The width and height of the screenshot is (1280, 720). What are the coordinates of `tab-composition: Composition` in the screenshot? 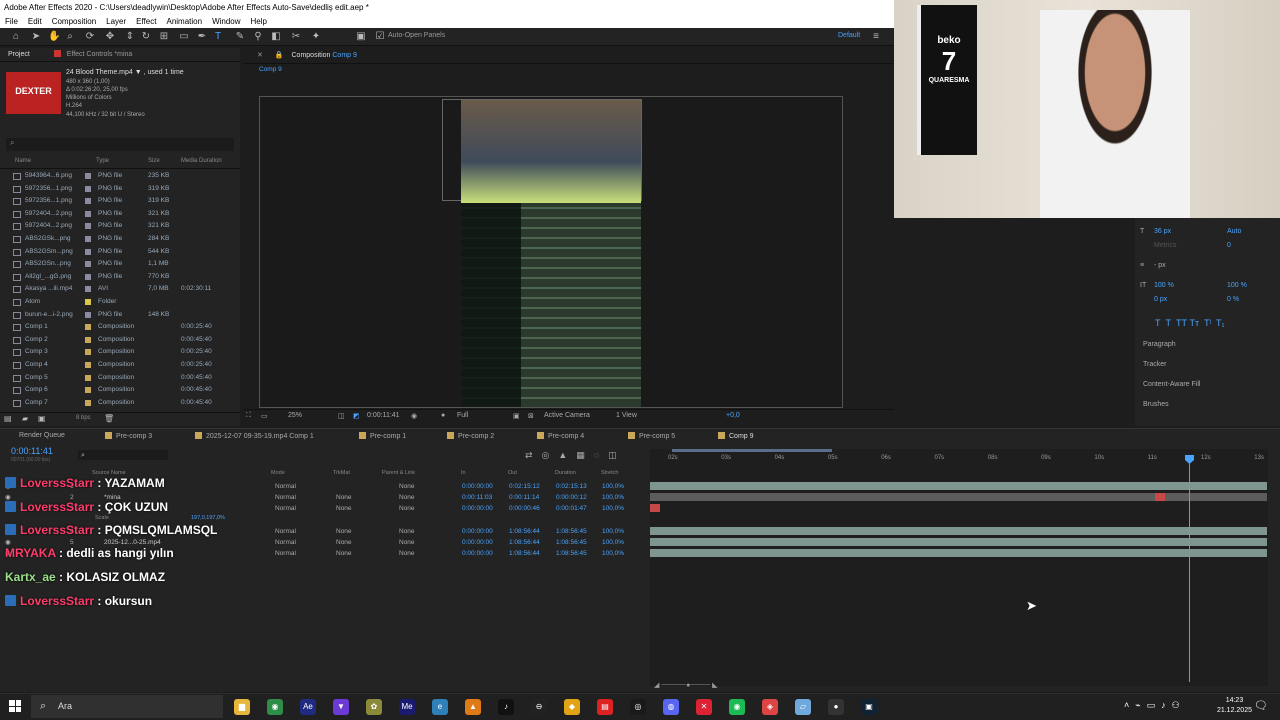 It's located at (311, 55).